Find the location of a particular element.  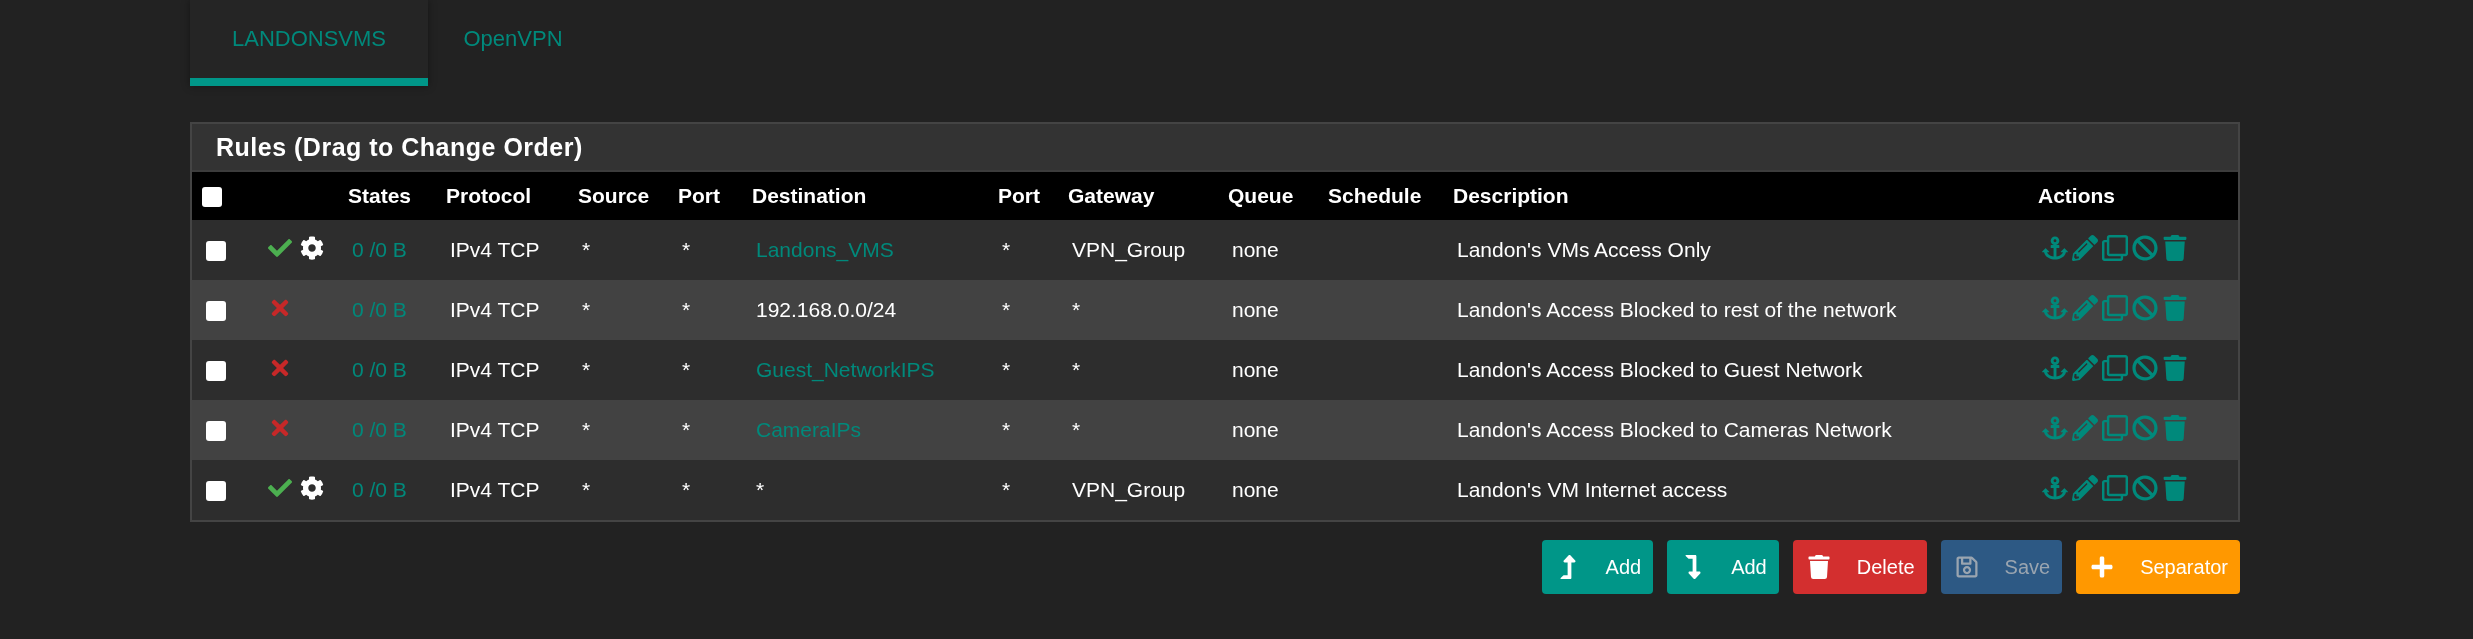

destination-link: CameraIPs is located at coordinates (809, 429).